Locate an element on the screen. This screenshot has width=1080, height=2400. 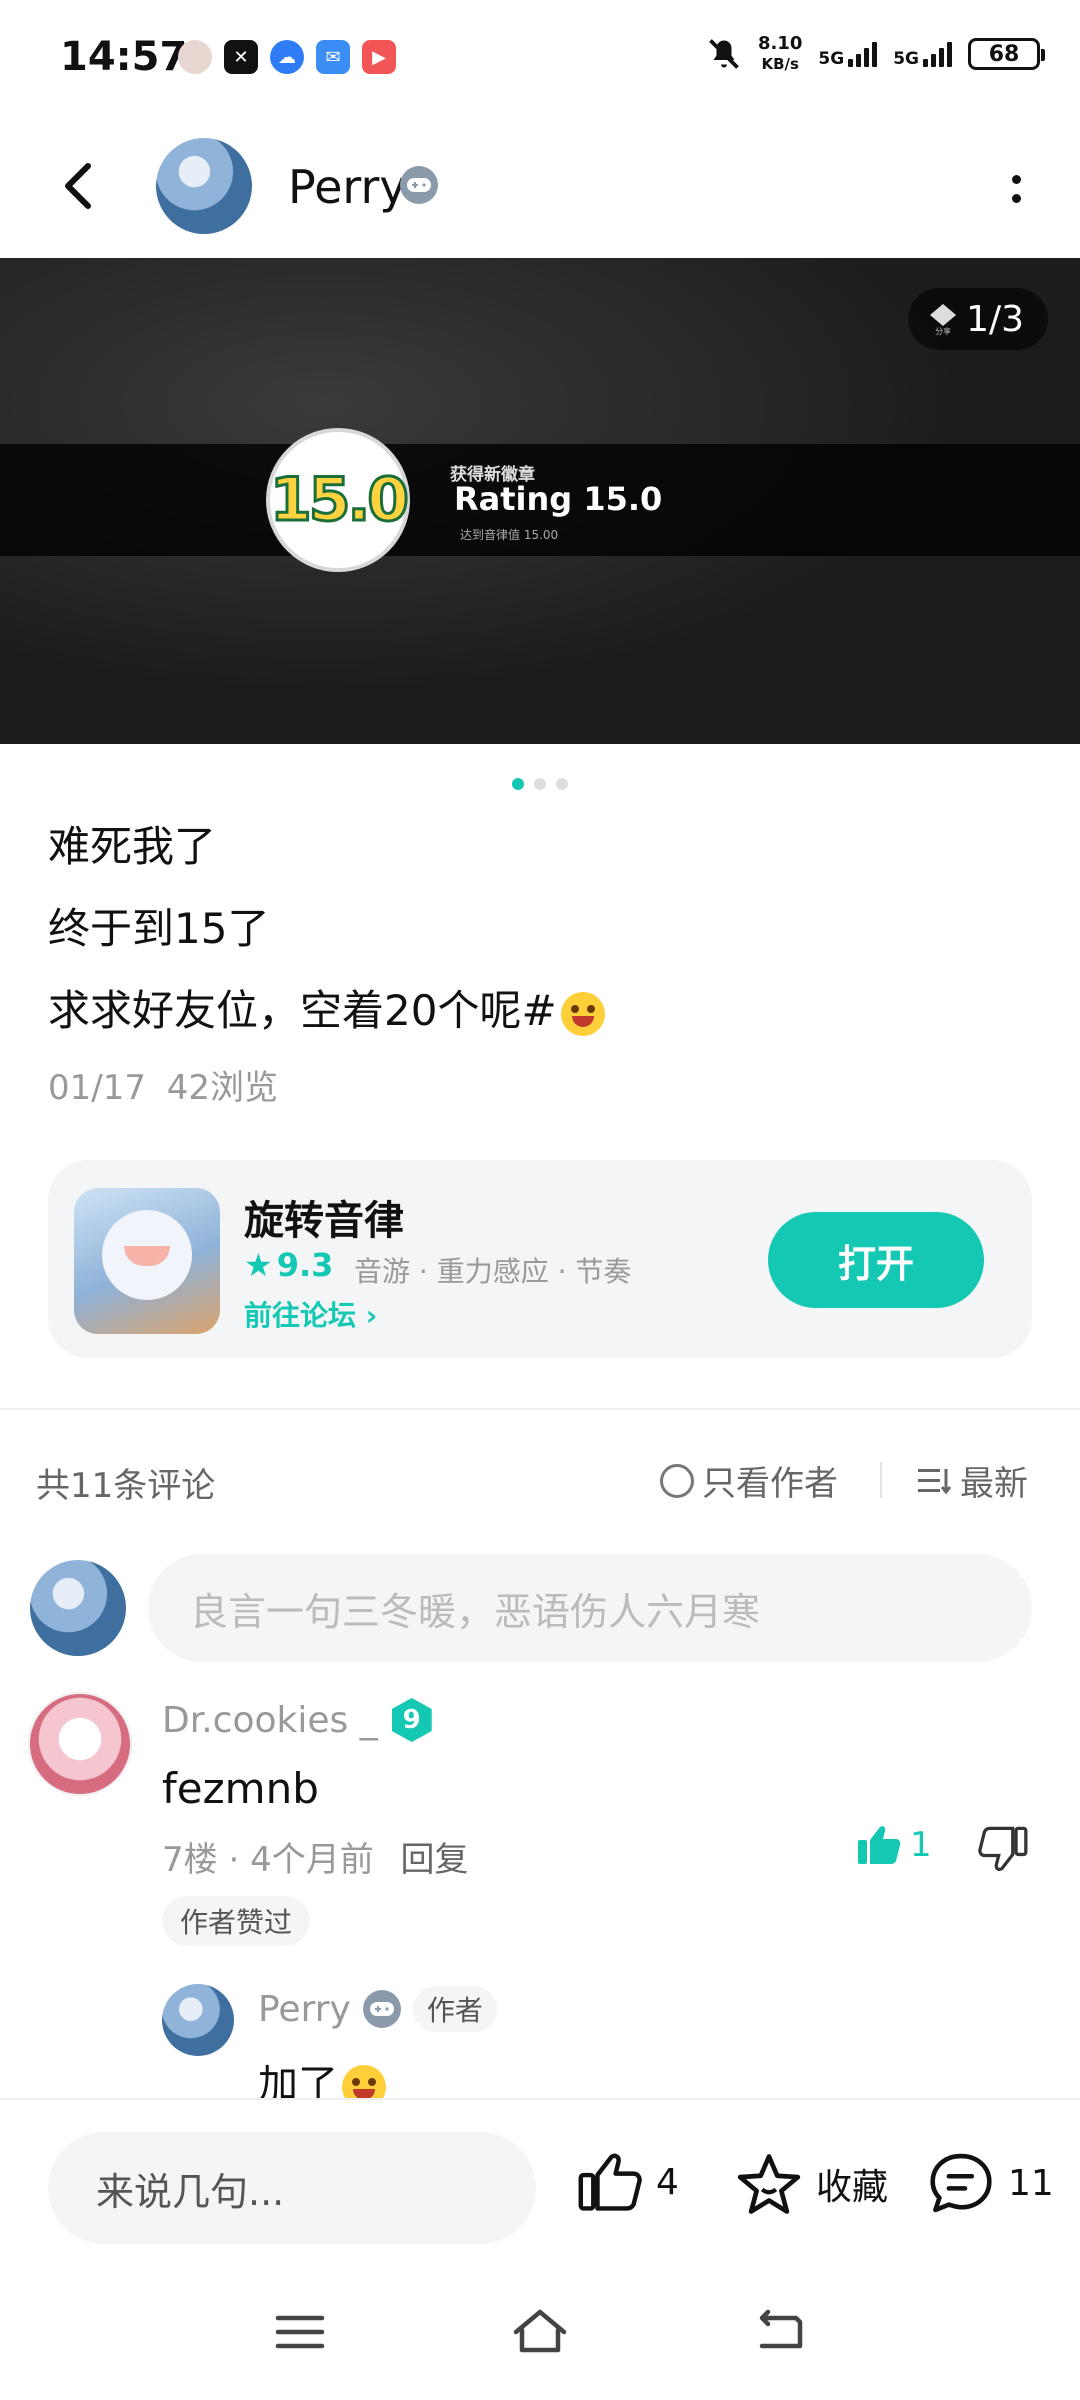
reply-button: 回复 is located at coordinates (435, 1860).